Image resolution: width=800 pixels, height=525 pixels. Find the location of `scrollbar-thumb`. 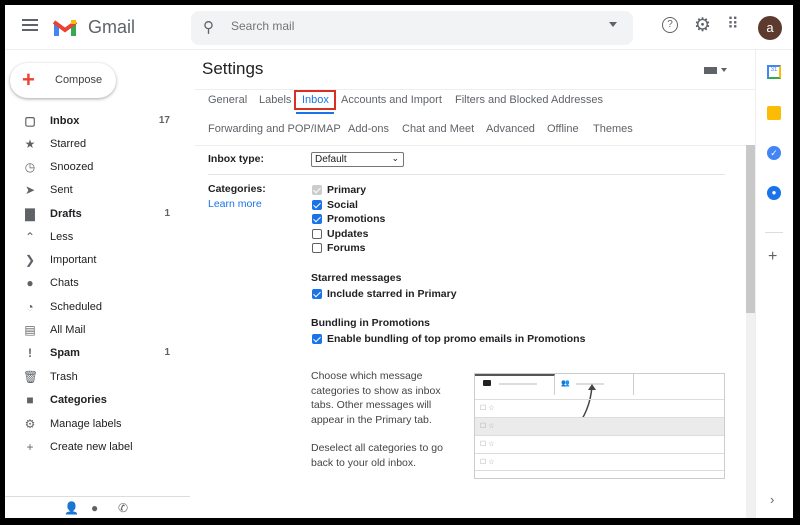

scrollbar-thumb is located at coordinates (750, 229).